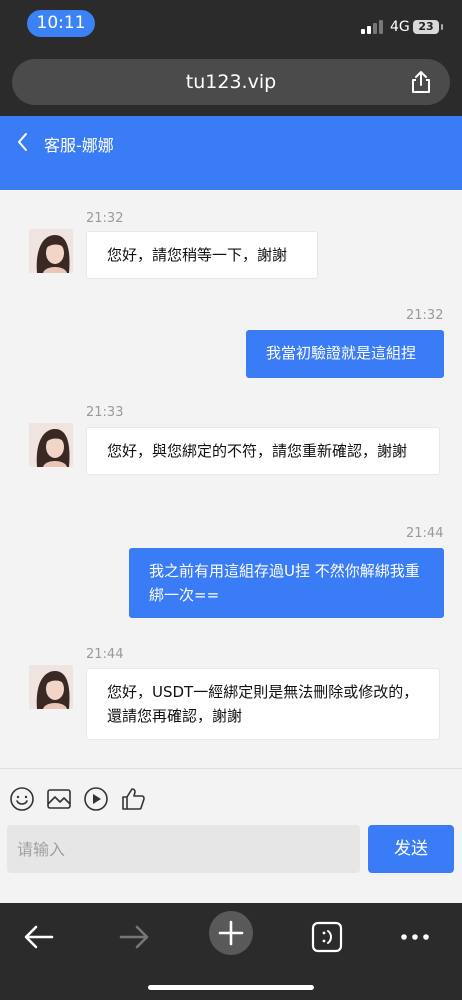  Describe the element at coordinates (202, 255) in the screenshot. I see `incoming-message-bubble: 您好，請您稍等一下，謝謝` at that location.